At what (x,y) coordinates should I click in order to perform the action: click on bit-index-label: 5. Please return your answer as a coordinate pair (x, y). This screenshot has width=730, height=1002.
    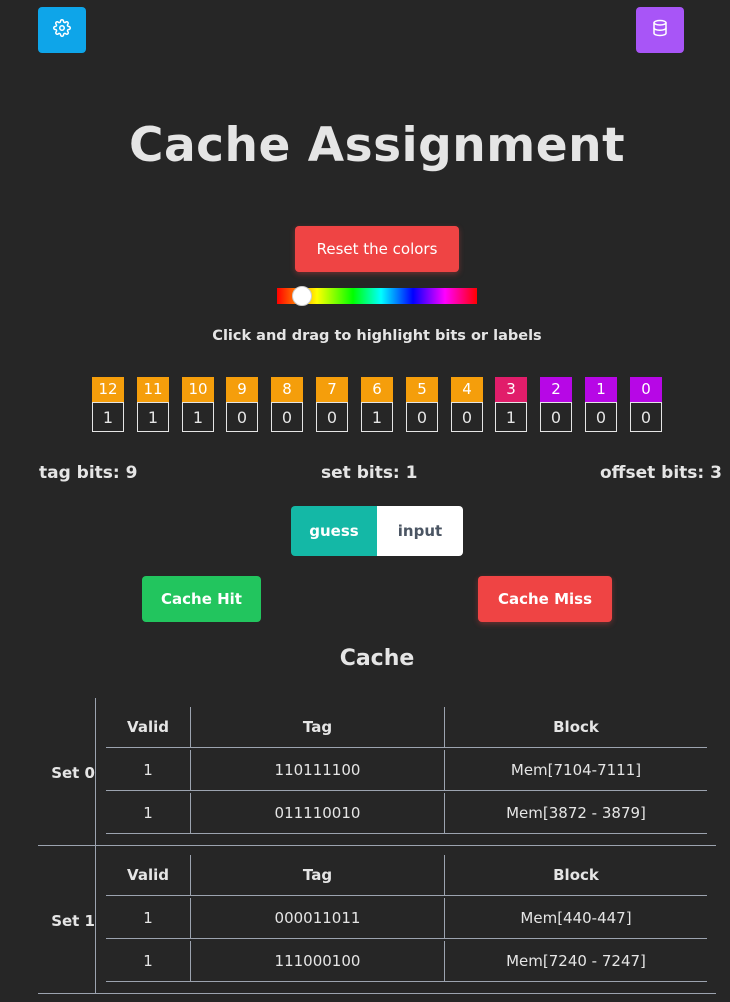
    Looking at the image, I should click on (422, 389).